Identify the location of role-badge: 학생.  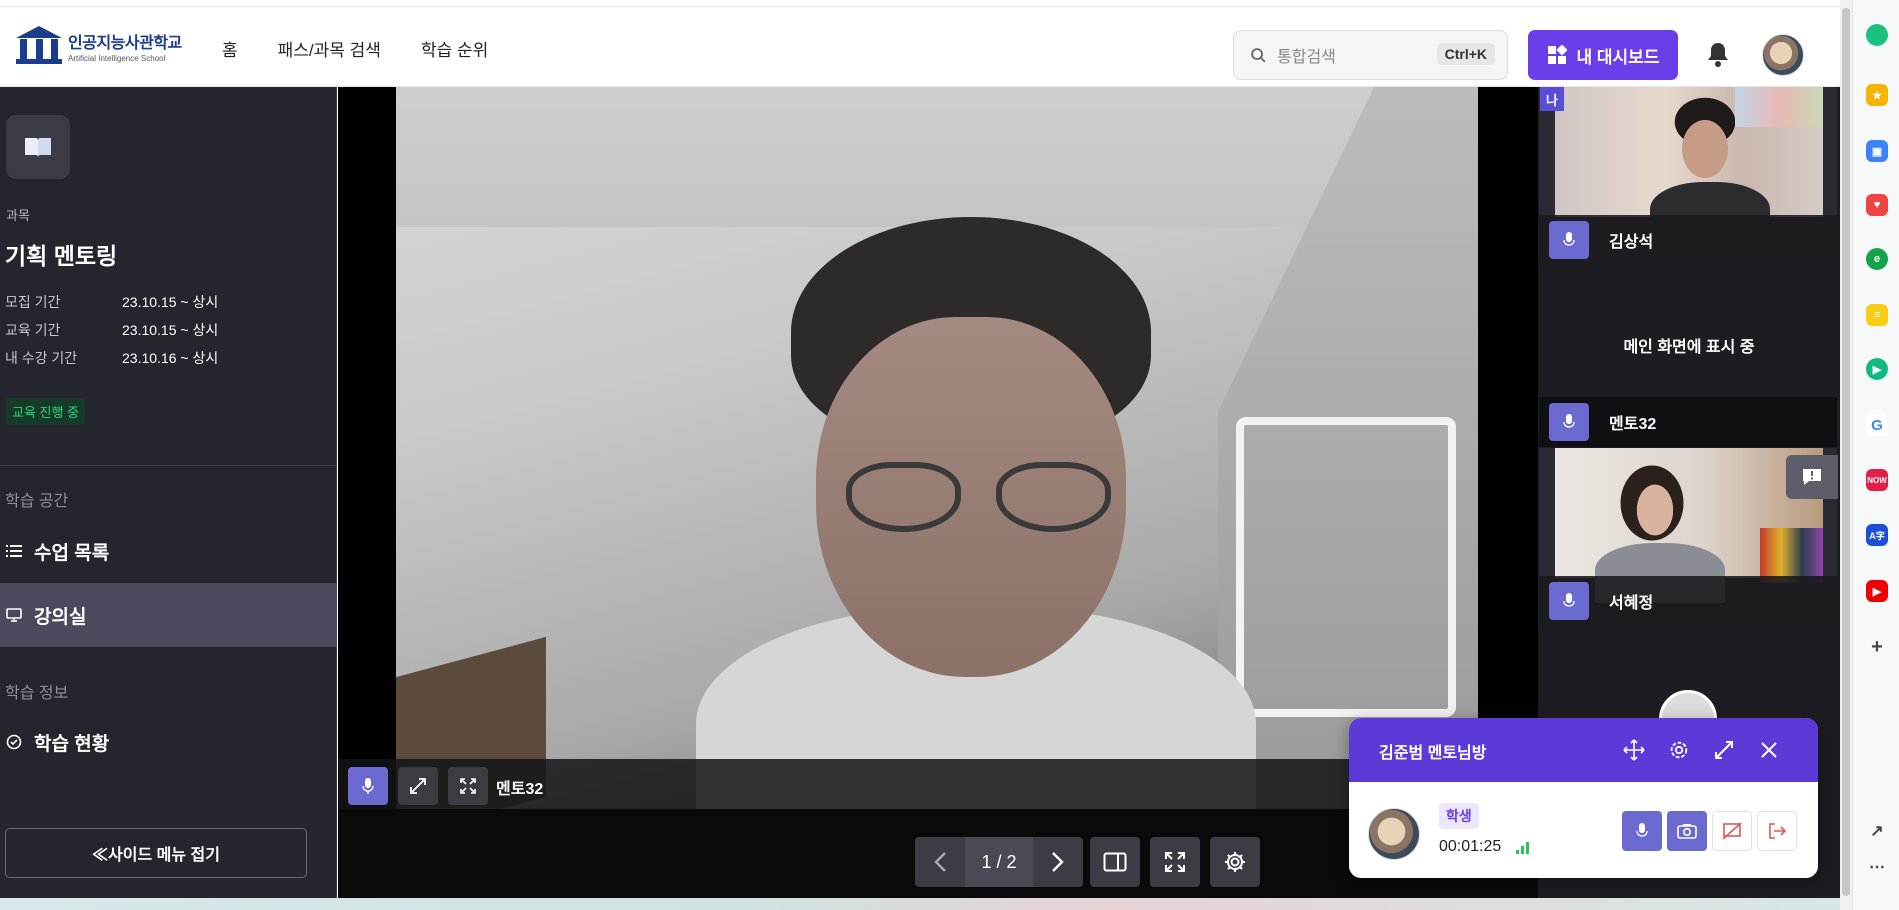
(1459, 816).